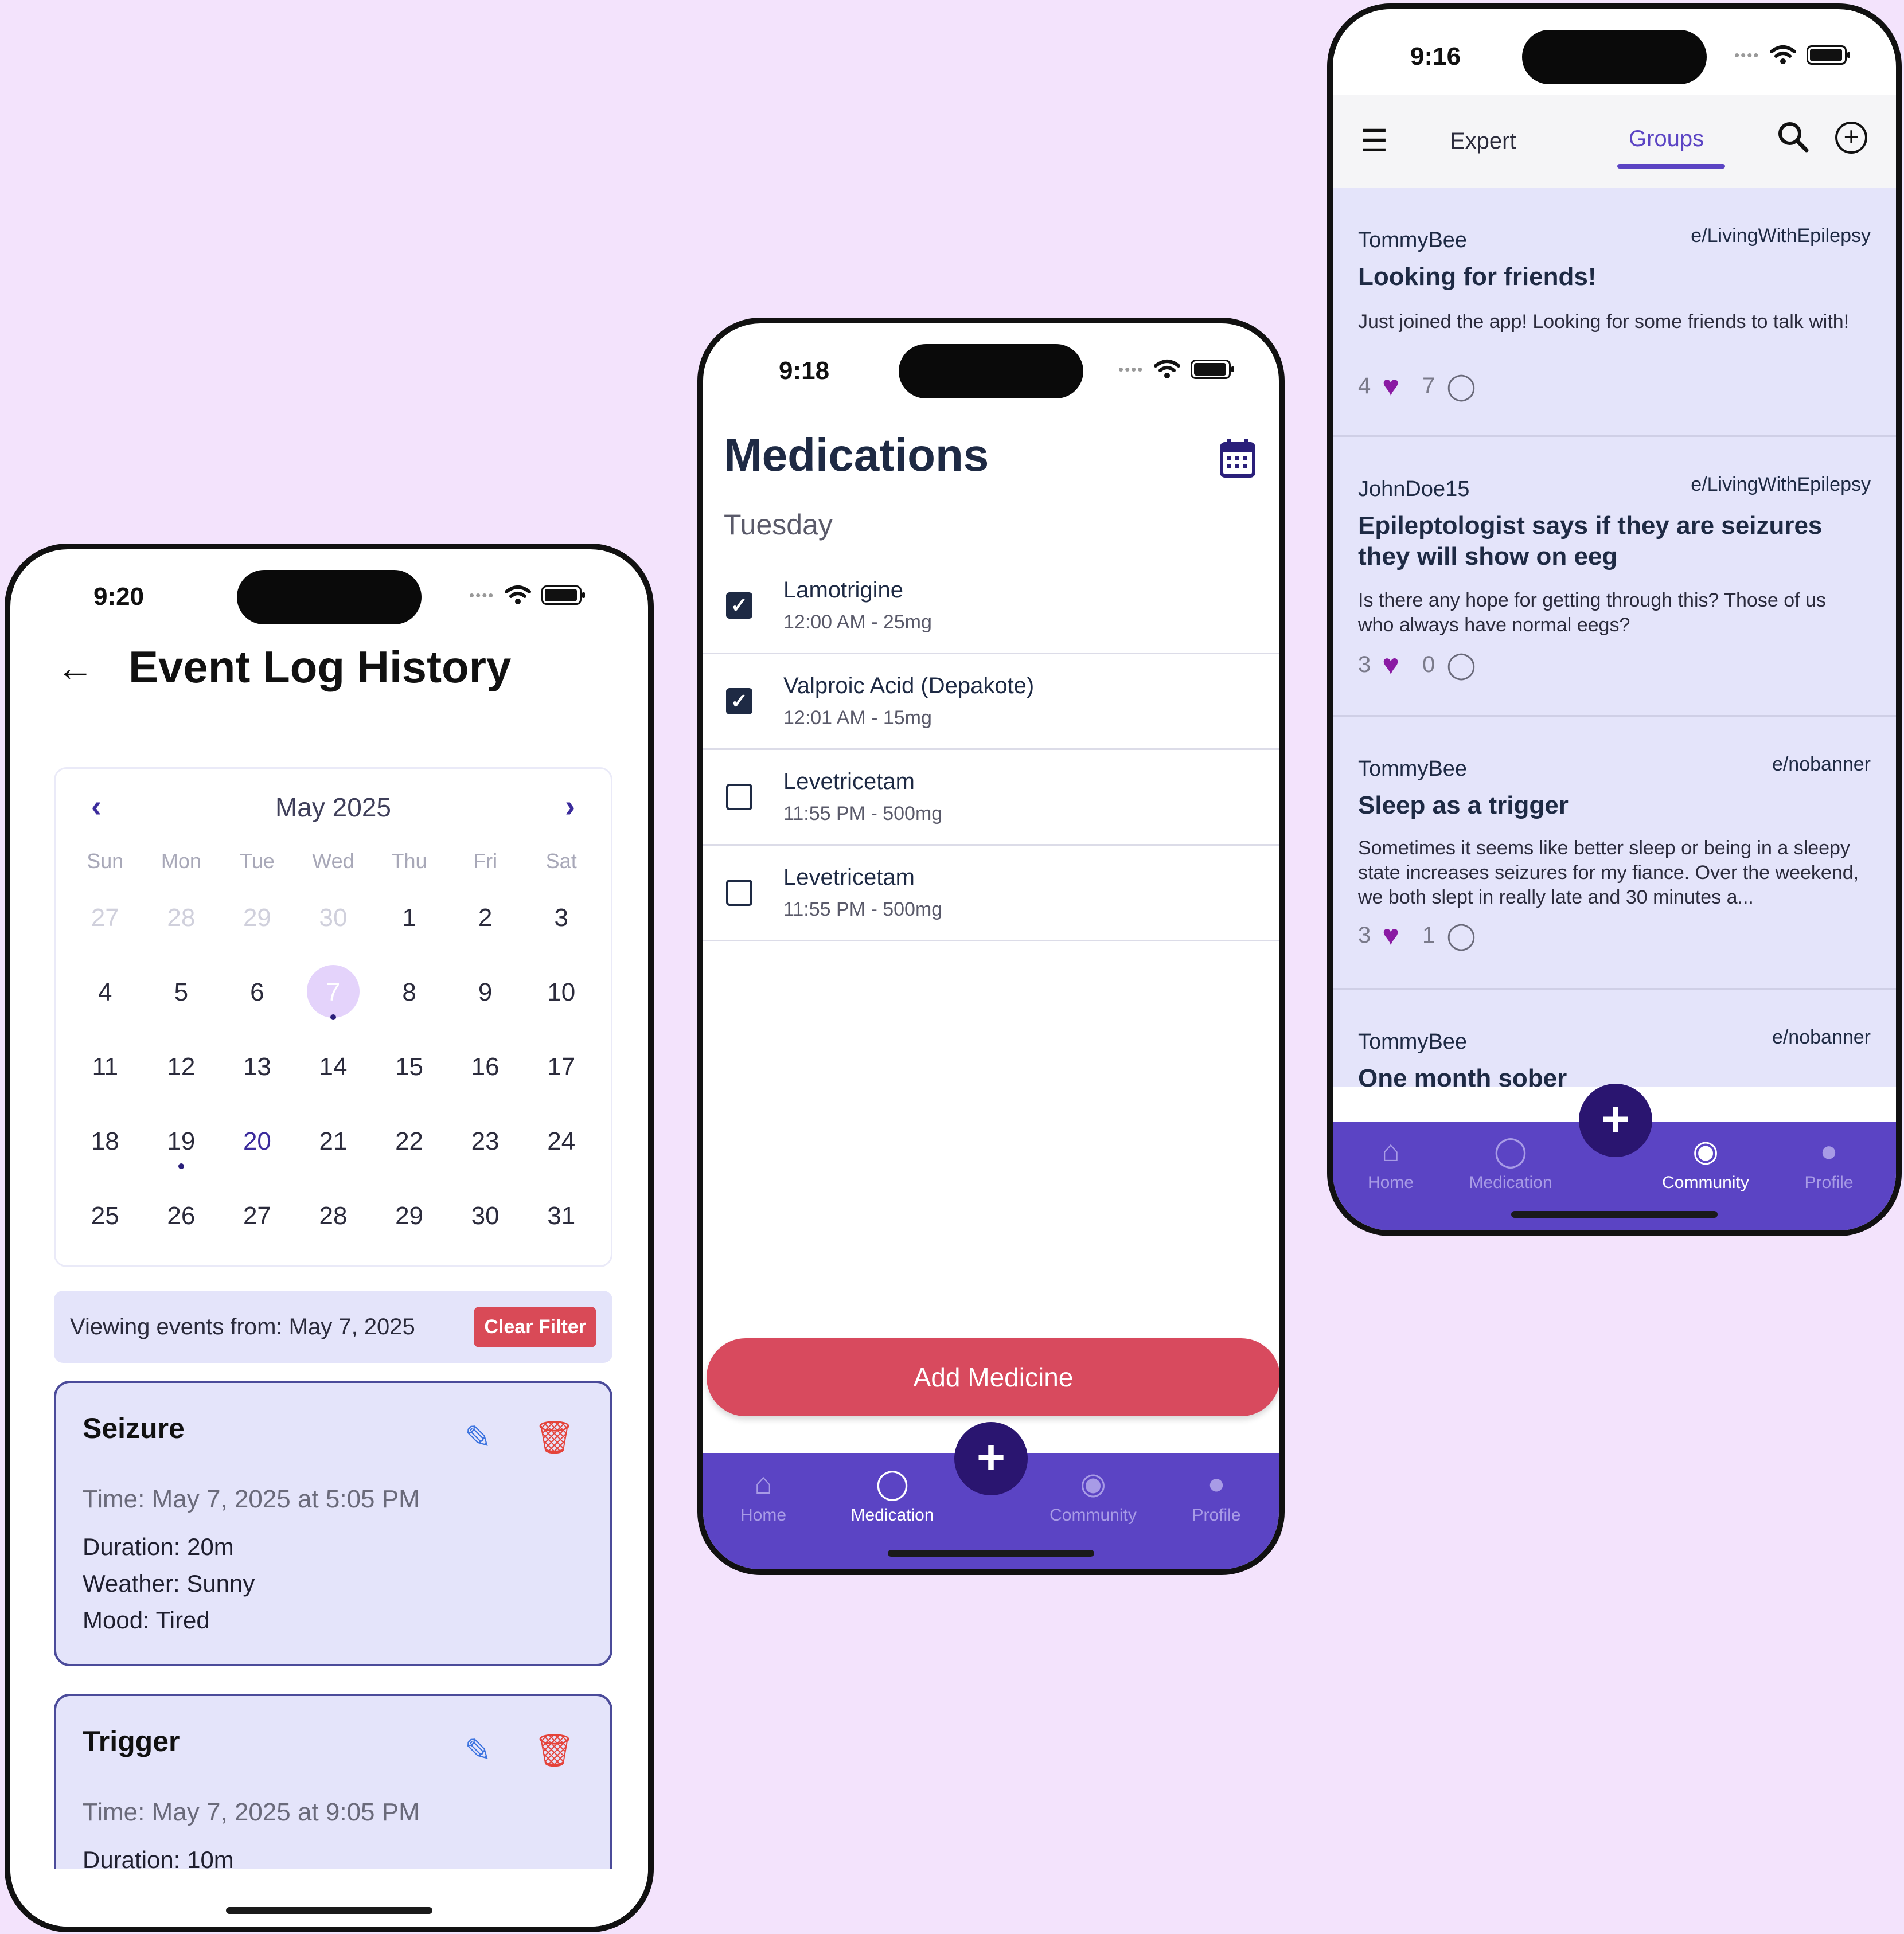 This screenshot has width=1904, height=1934. What do you see at coordinates (409, 1075) in the screenshot?
I see `calendar-day: 15` at bounding box center [409, 1075].